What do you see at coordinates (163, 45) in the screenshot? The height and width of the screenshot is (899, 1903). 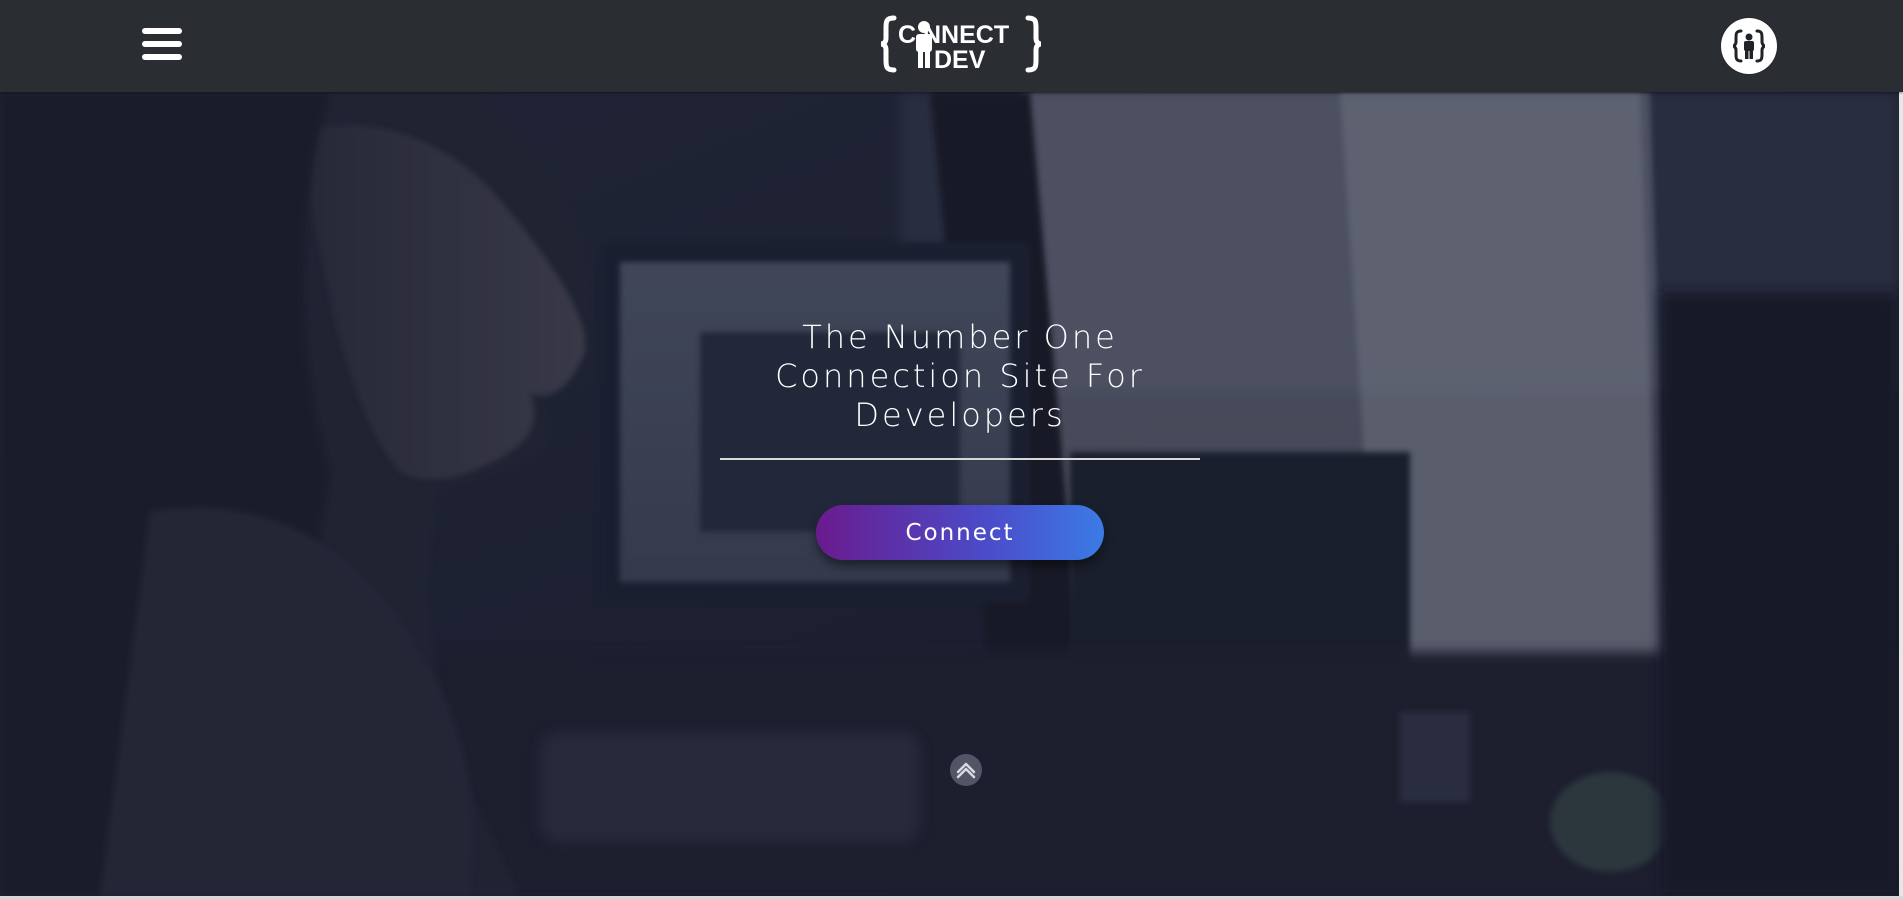 I see `hamburger-menu-icon` at bounding box center [163, 45].